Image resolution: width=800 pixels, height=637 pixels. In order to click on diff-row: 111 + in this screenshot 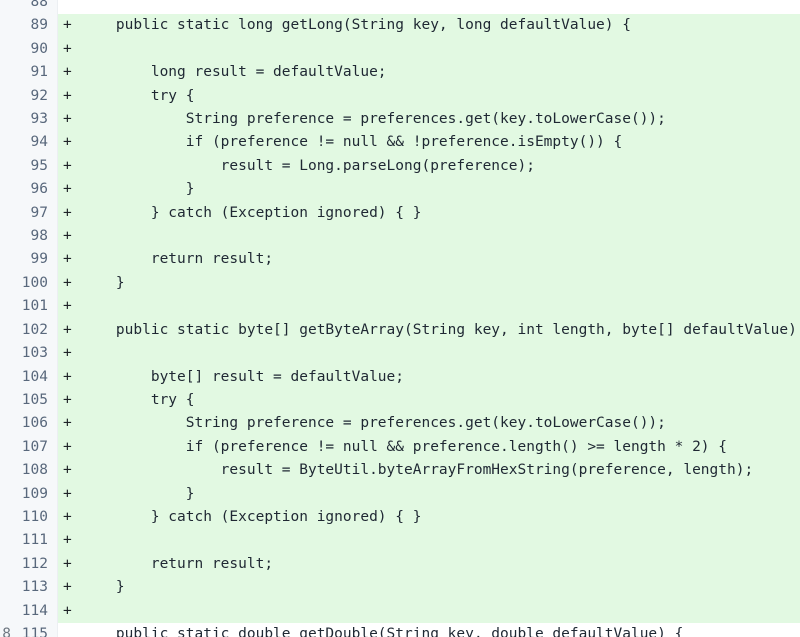, I will do `click(400, 541)`.